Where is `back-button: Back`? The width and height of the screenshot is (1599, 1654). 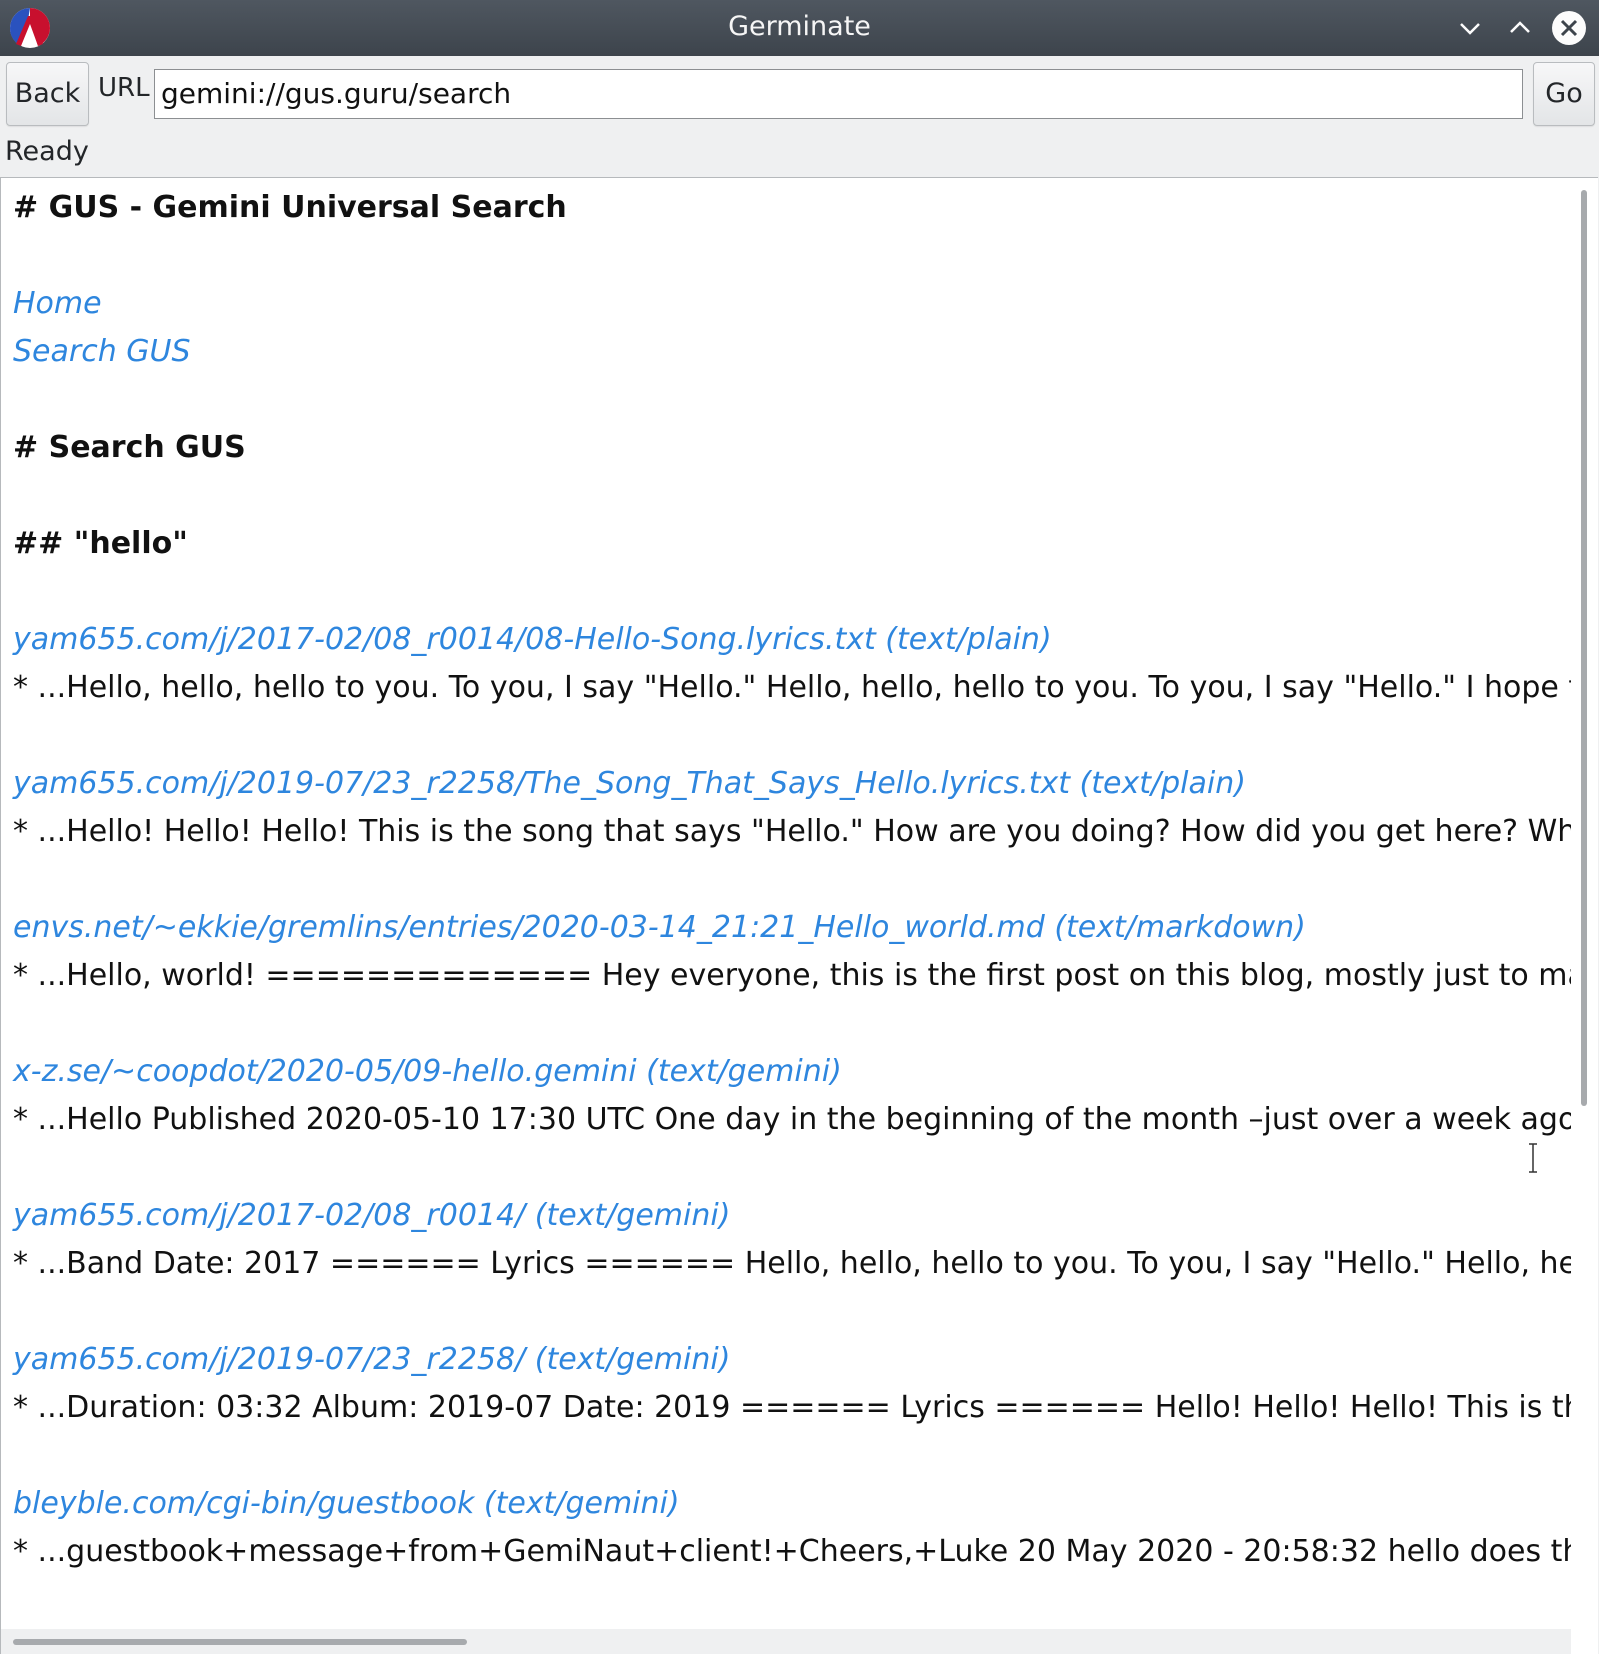
back-button: Back is located at coordinates (47, 94).